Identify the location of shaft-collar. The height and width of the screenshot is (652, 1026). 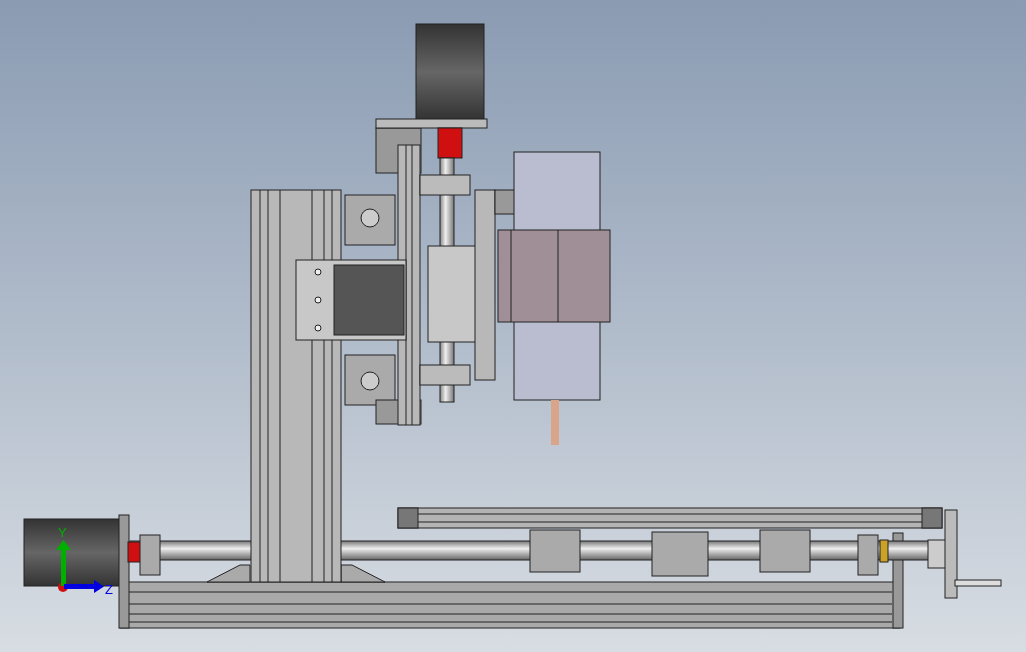
(884, 551).